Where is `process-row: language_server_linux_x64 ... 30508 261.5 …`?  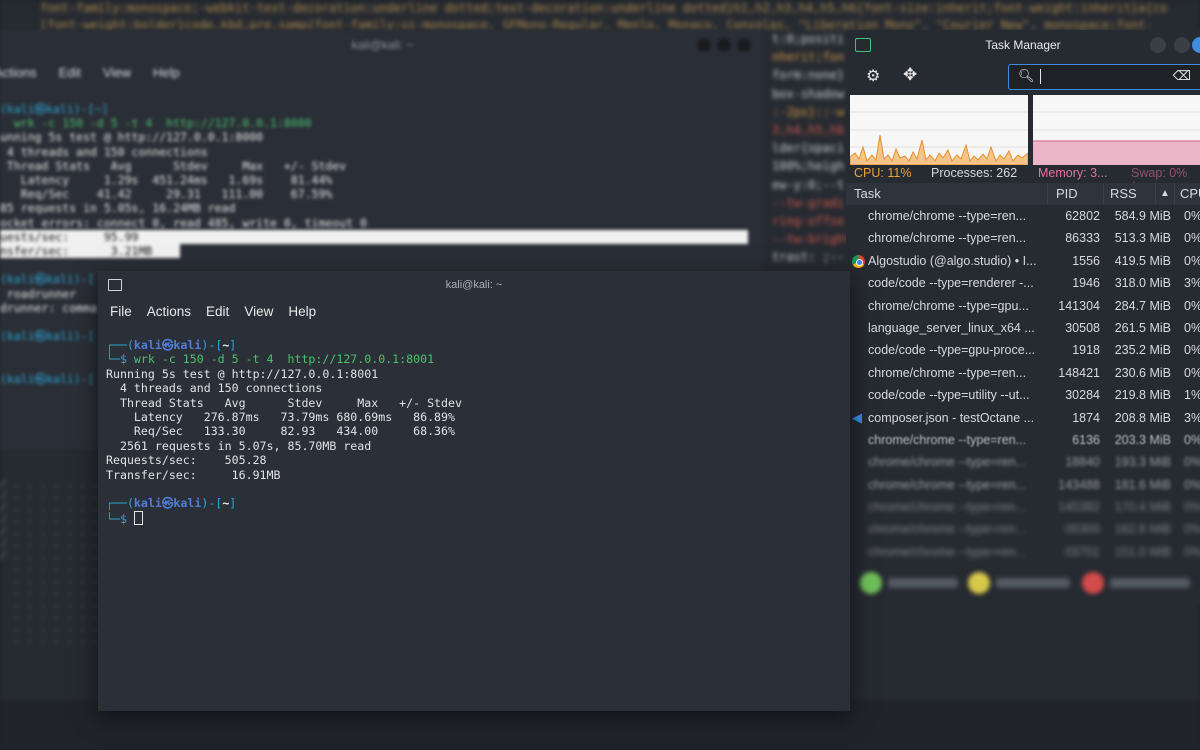 process-row: language_server_linux_x64 ... 30508 261.5 … is located at coordinates (1023, 328).